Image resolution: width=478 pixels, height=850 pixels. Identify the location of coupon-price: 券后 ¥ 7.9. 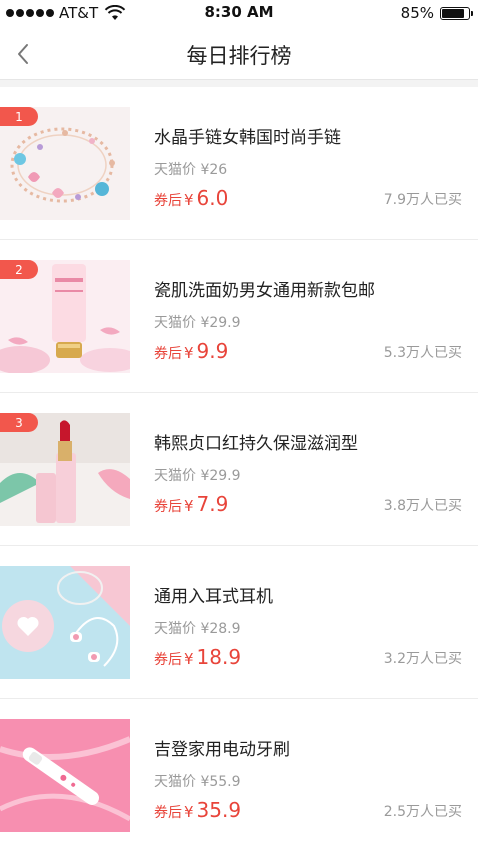
(191, 504).